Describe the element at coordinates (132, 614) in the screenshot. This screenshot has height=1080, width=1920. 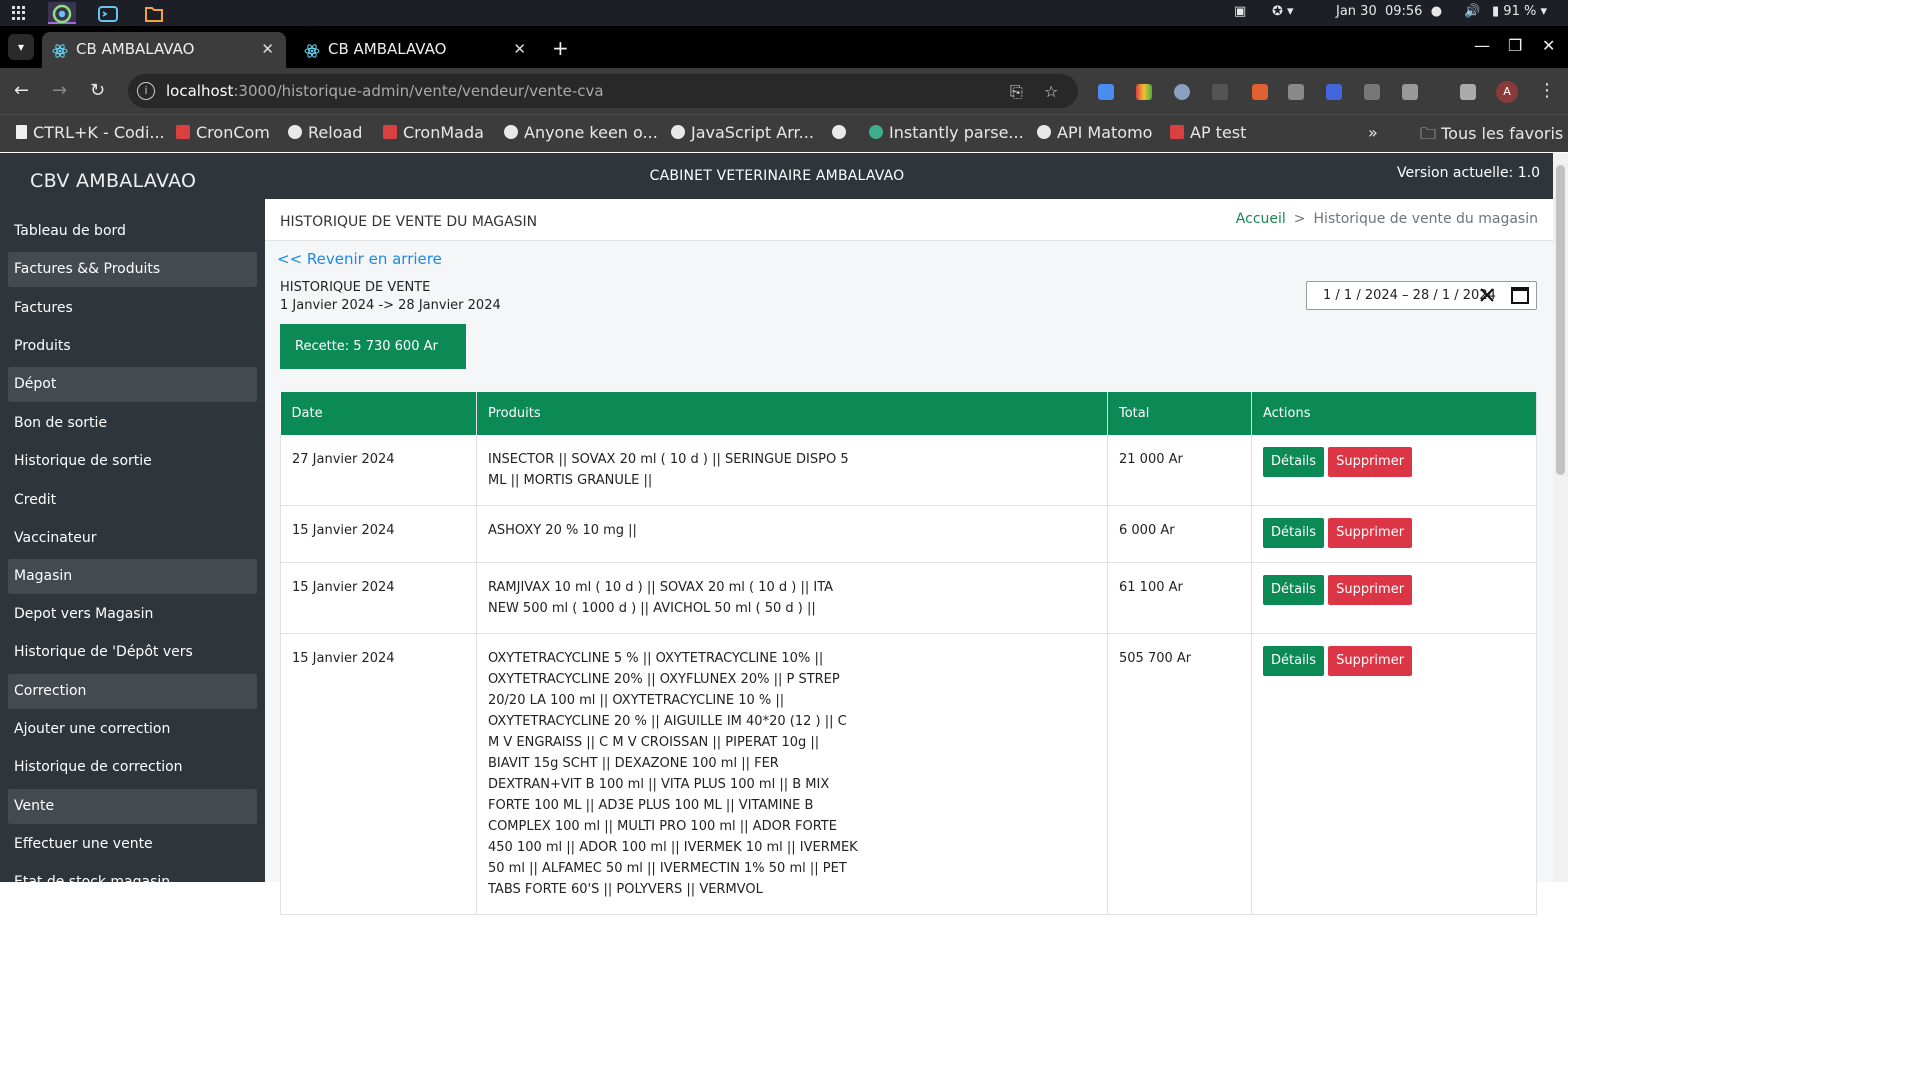
I see `sidebar-item: Depot vers Magasin` at that location.